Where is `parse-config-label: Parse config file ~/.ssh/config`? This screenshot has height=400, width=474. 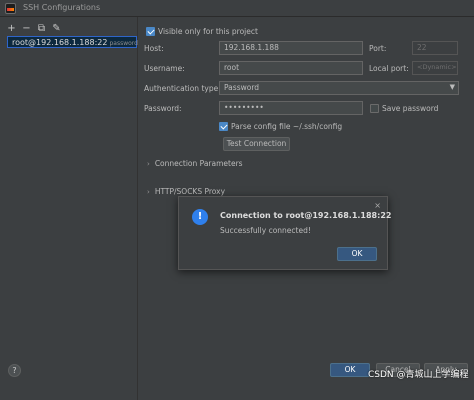
parse-config-label: Parse config file ~/.ssh/config is located at coordinates (287, 126).